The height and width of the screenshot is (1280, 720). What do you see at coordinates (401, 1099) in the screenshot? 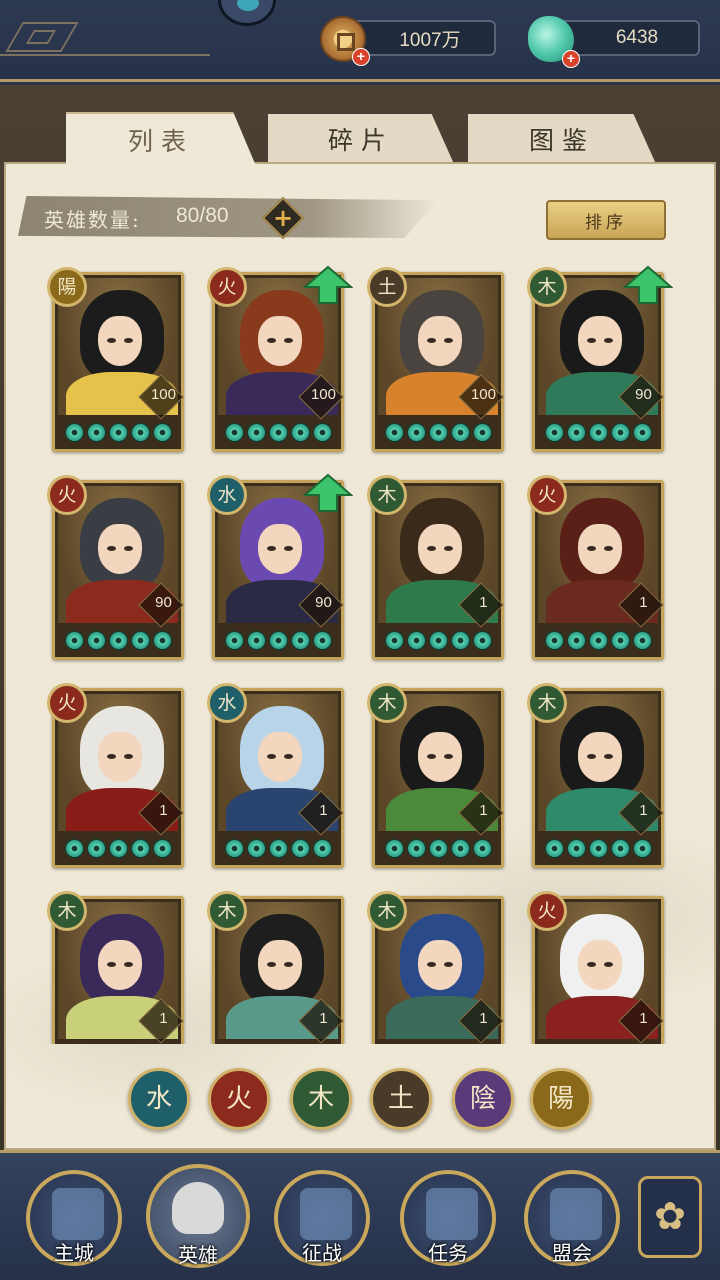
I see `filter-earth-icon: 土` at bounding box center [401, 1099].